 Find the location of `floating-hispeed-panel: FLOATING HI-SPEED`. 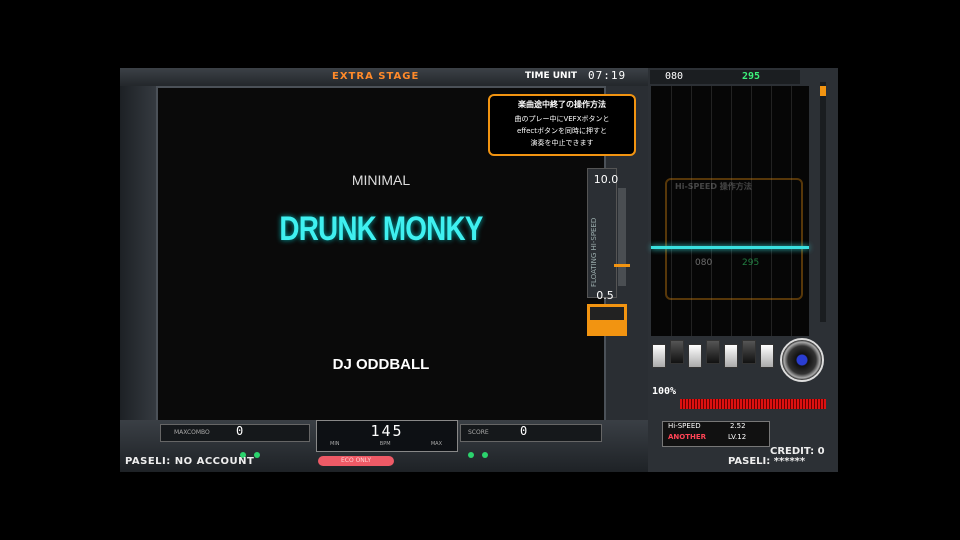

floating-hispeed-panel: FLOATING HI-SPEED is located at coordinates (602, 233).